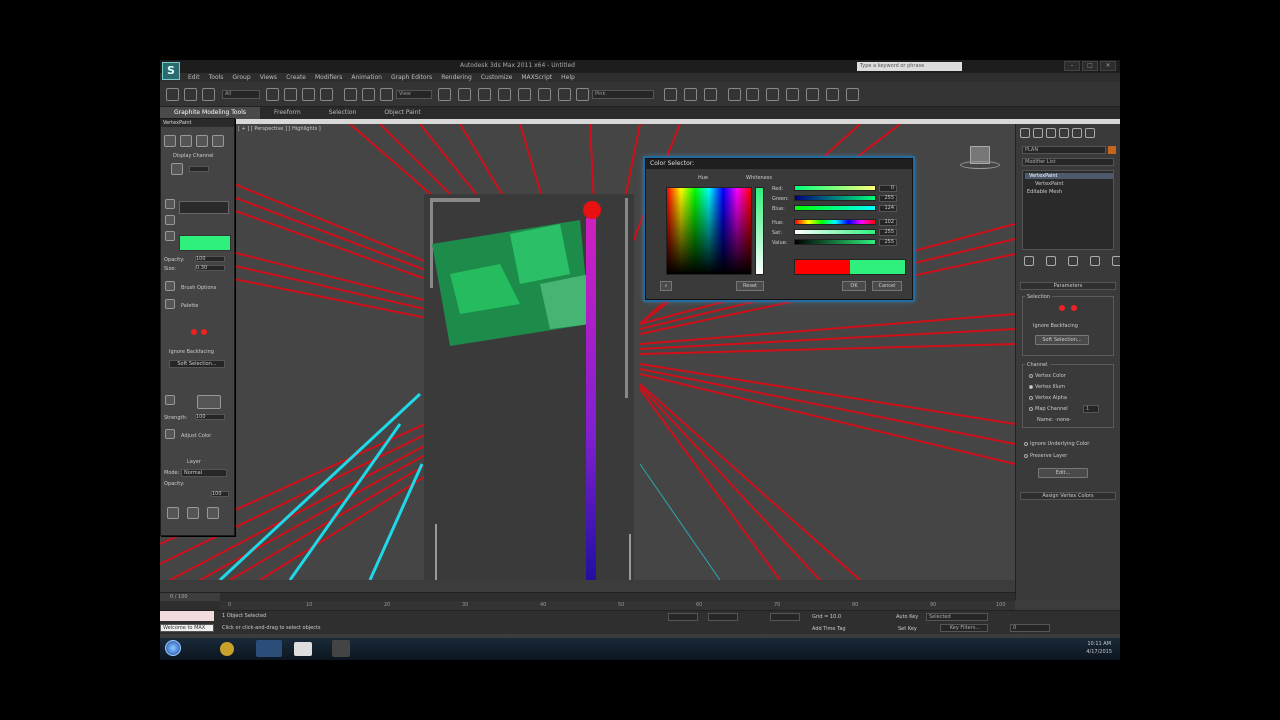 The image size is (1280, 720). Describe the element at coordinates (544, 94) in the screenshot. I see `percent-snap-icon` at that location.